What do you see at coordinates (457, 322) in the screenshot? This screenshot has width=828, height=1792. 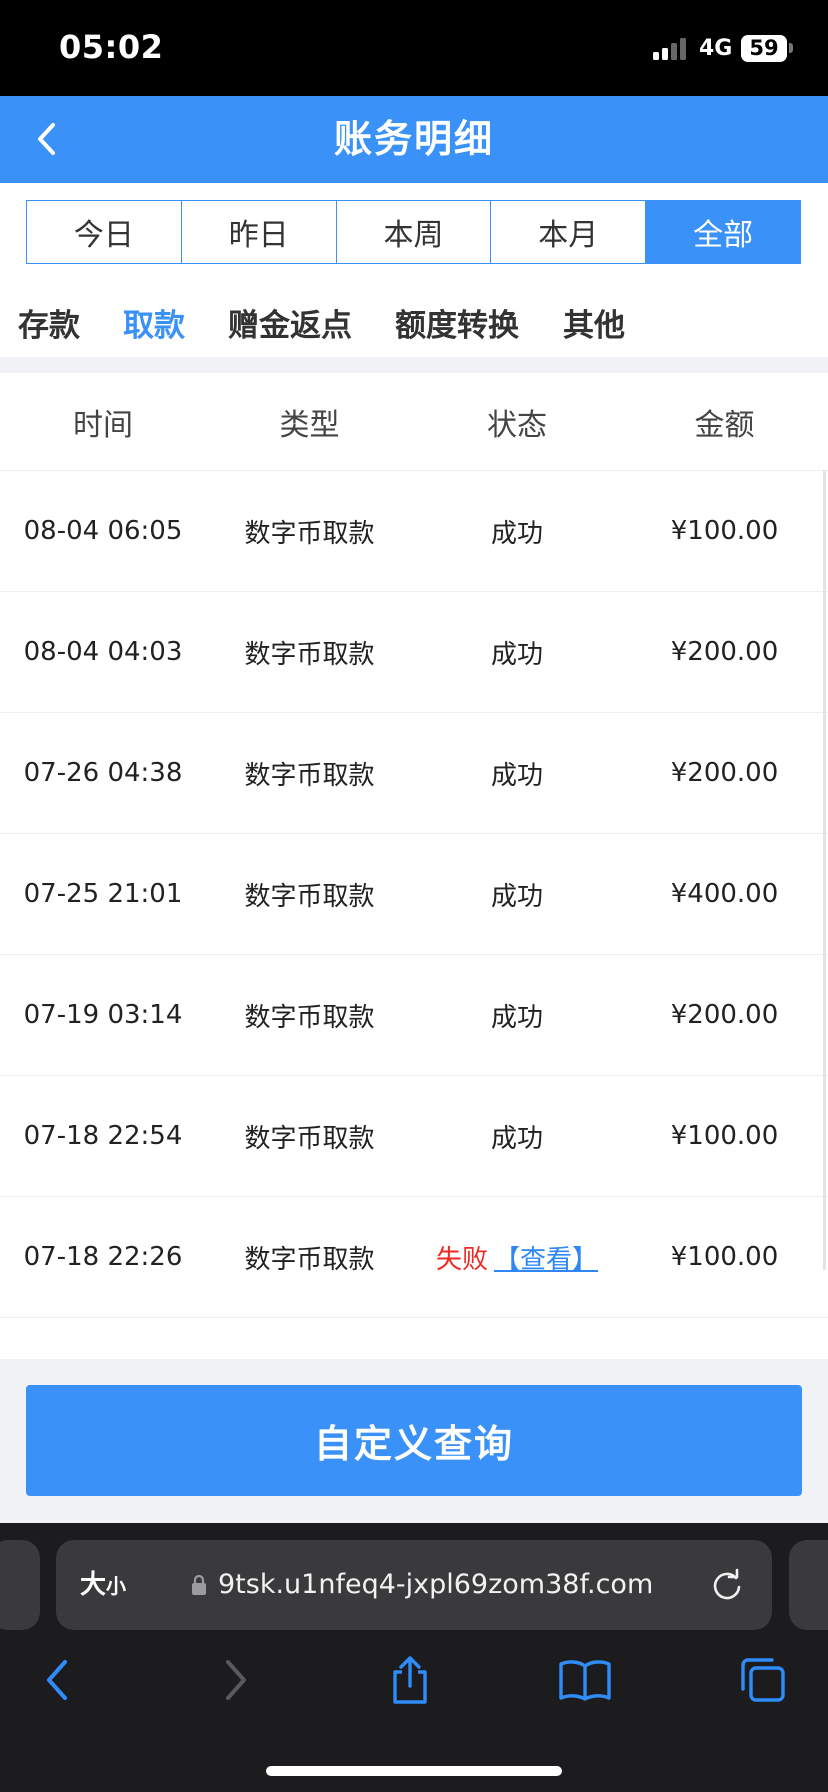 I see `tab-transfer: 额度转换` at bounding box center [457, 322].